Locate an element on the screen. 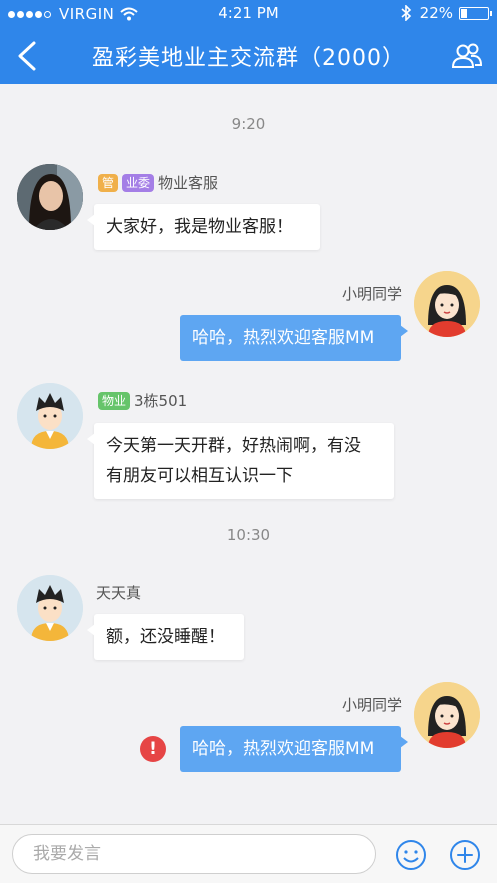  sender-name: 物业客服 is located at coordinates (188, 183).